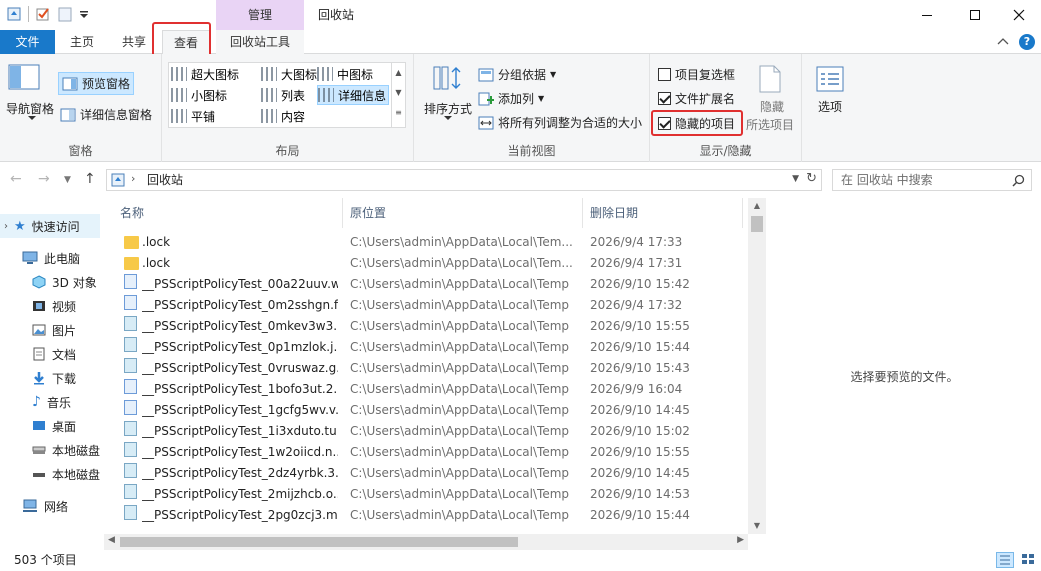  What do you see at coordinates (43, 14) in the screenshot?
I see `properties-icon` at bounding box center [43, 14].